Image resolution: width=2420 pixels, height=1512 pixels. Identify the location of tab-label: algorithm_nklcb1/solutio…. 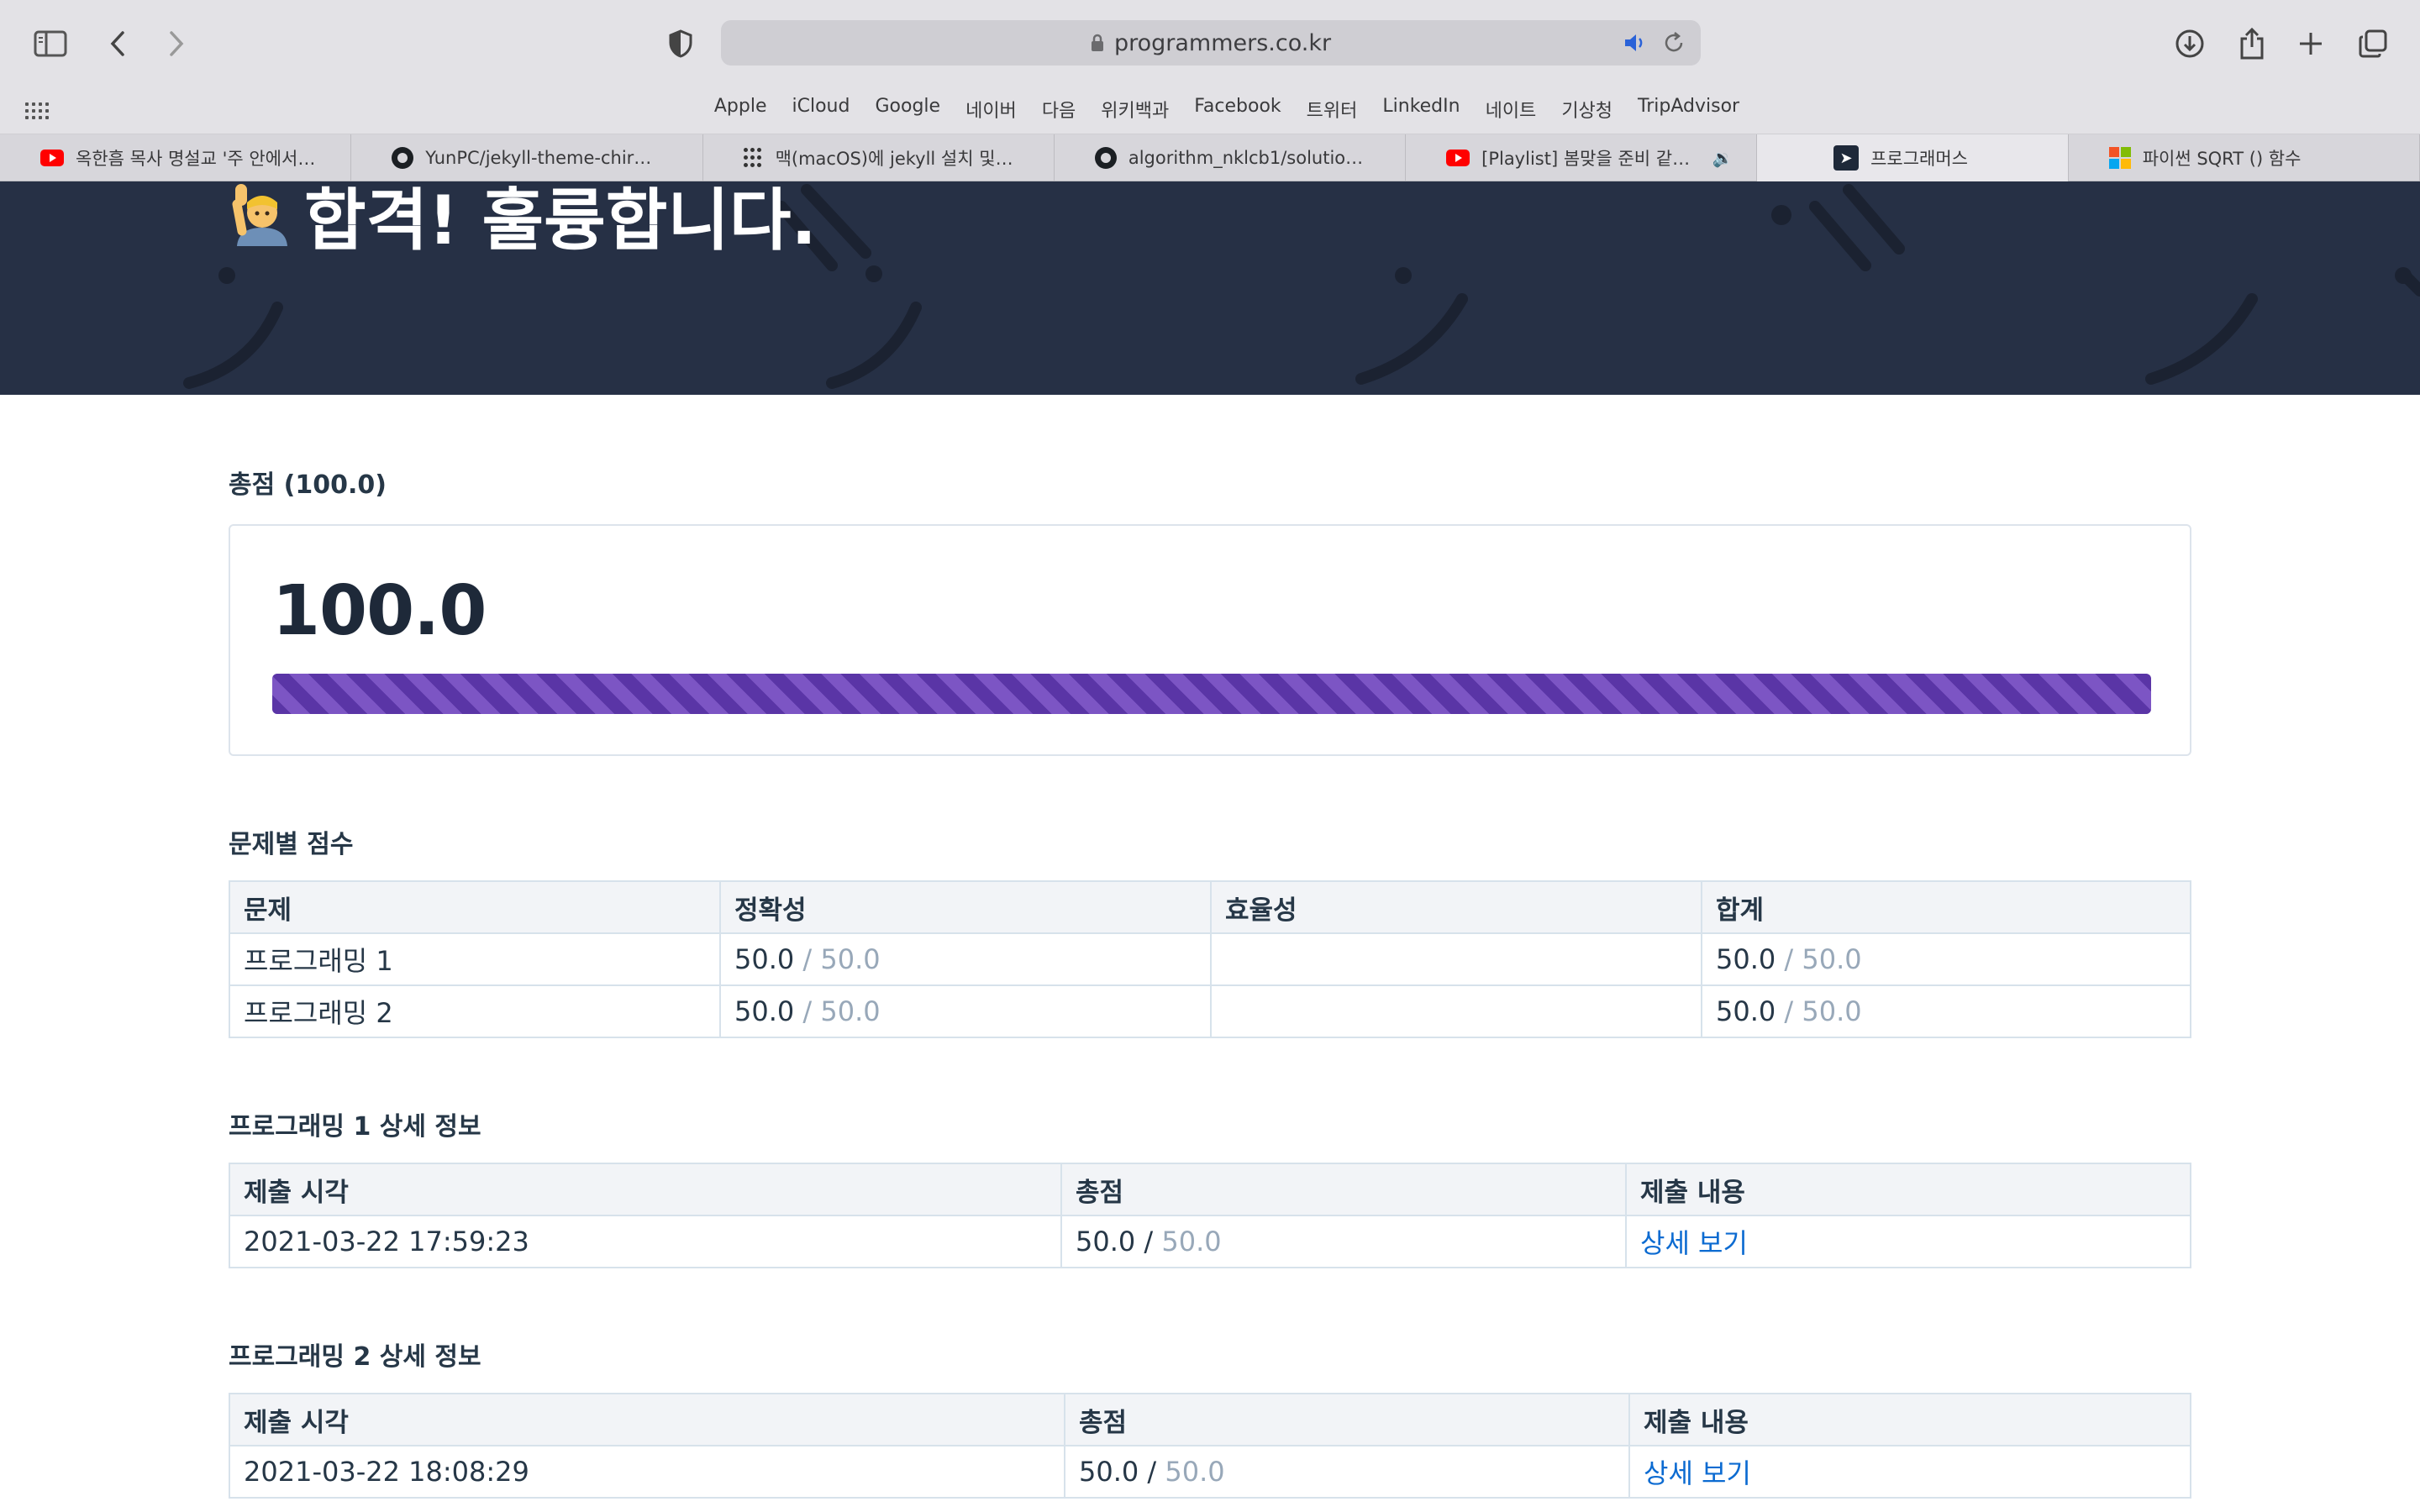
(1246, 158).